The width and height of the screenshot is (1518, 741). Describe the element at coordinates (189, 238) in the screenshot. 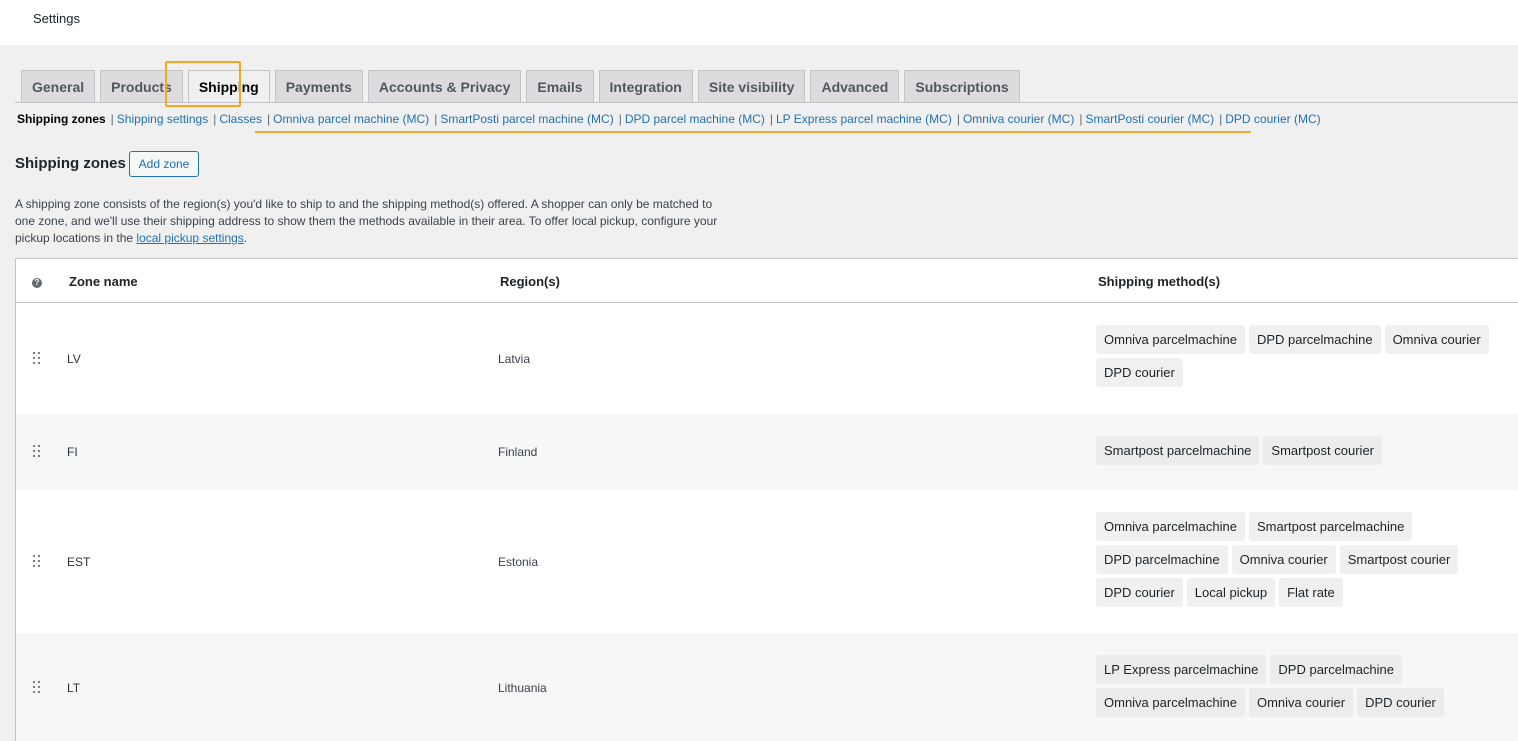

I see `local-pickup-settings-link: local pickup settings` at that location.